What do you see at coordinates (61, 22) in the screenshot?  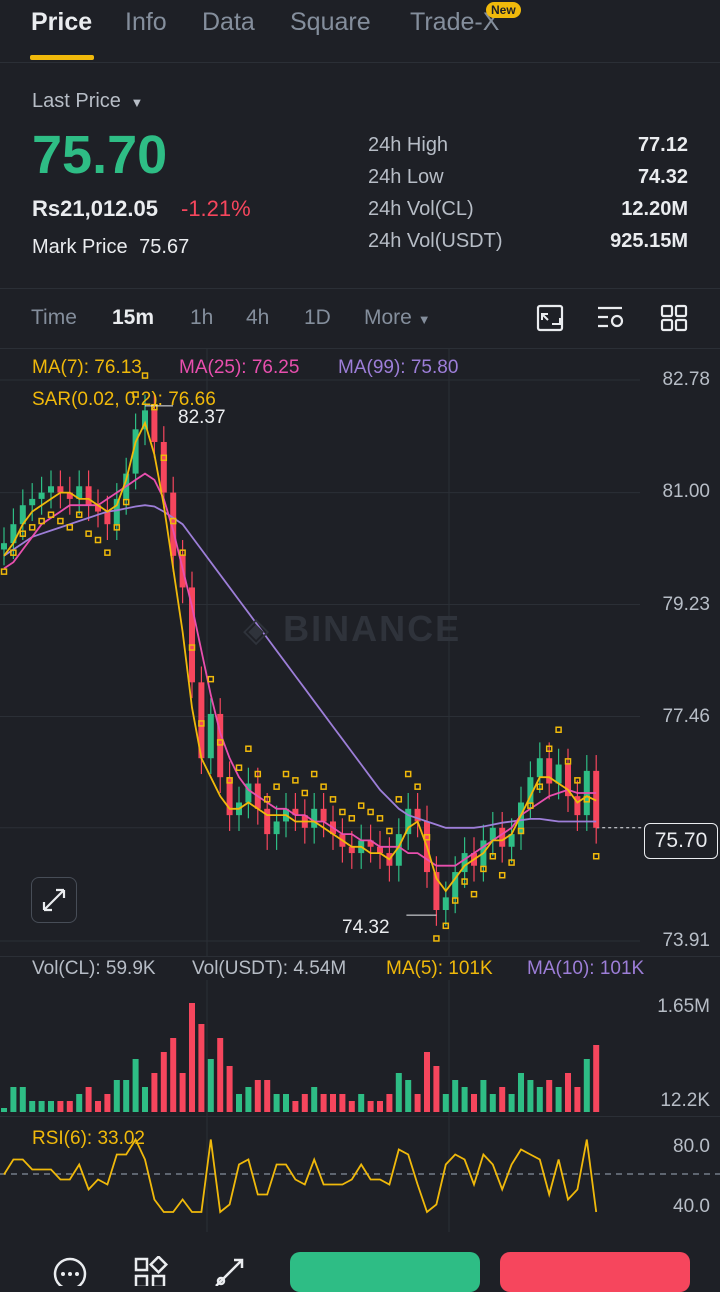 I see `tab-price: Price` at bounding box center [61, 22].